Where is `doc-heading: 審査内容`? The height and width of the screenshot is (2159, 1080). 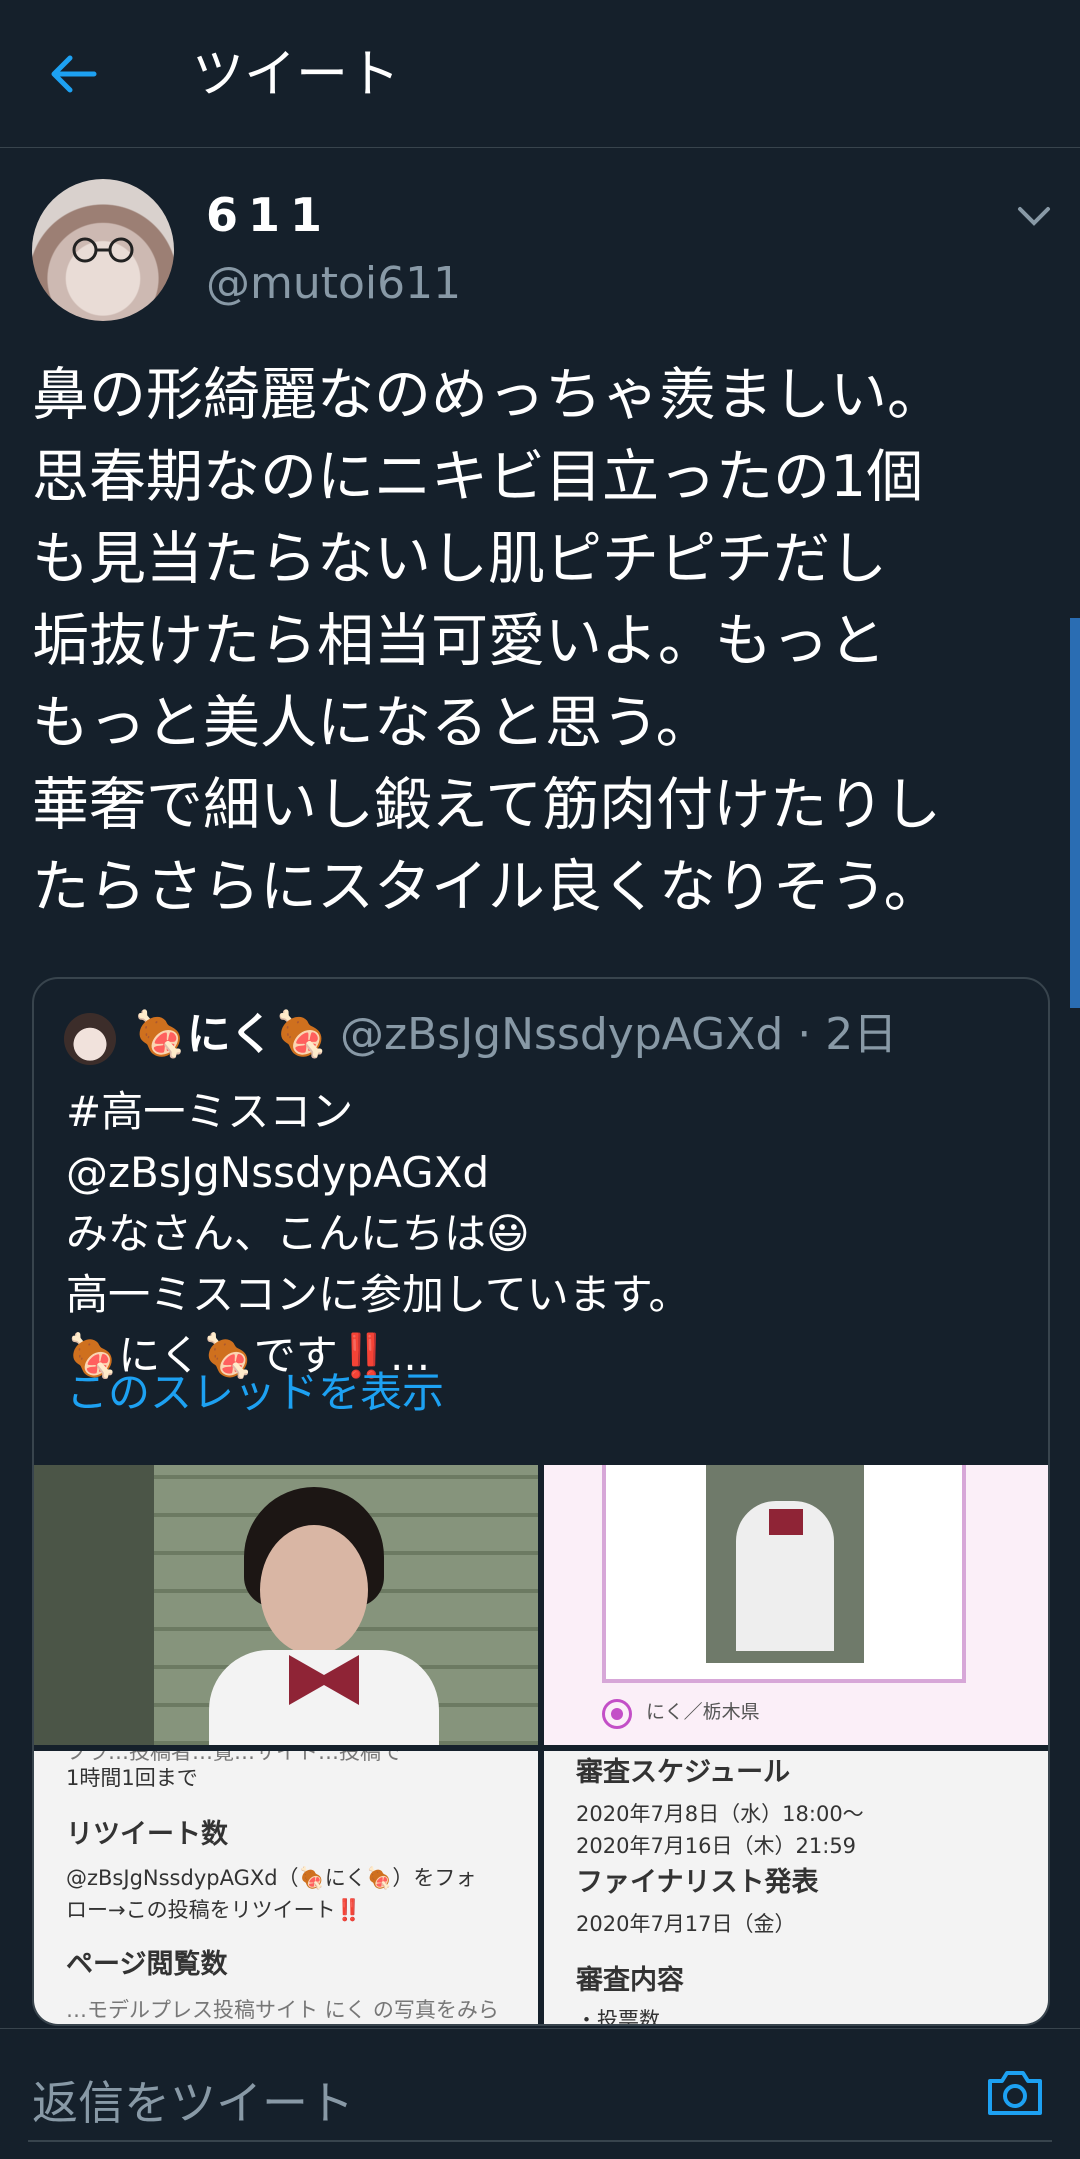
doc-heading: 審査内容 is located at coordinates (630, 1980).